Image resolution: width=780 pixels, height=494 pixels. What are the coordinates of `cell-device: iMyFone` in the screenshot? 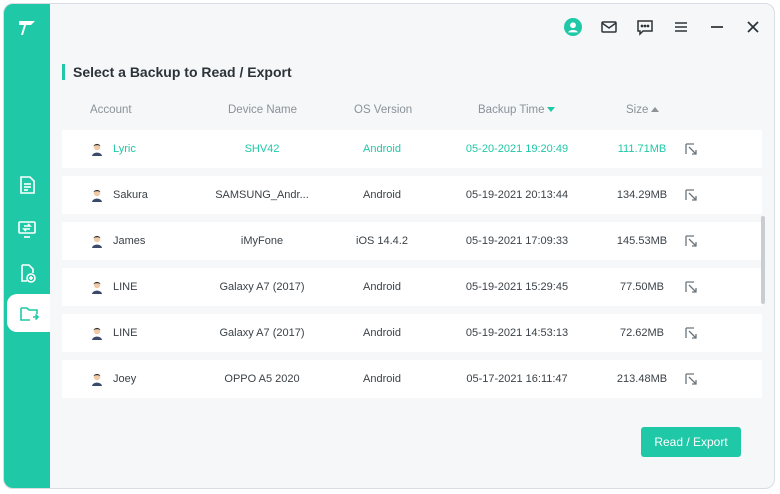 It's located at (262, 241).